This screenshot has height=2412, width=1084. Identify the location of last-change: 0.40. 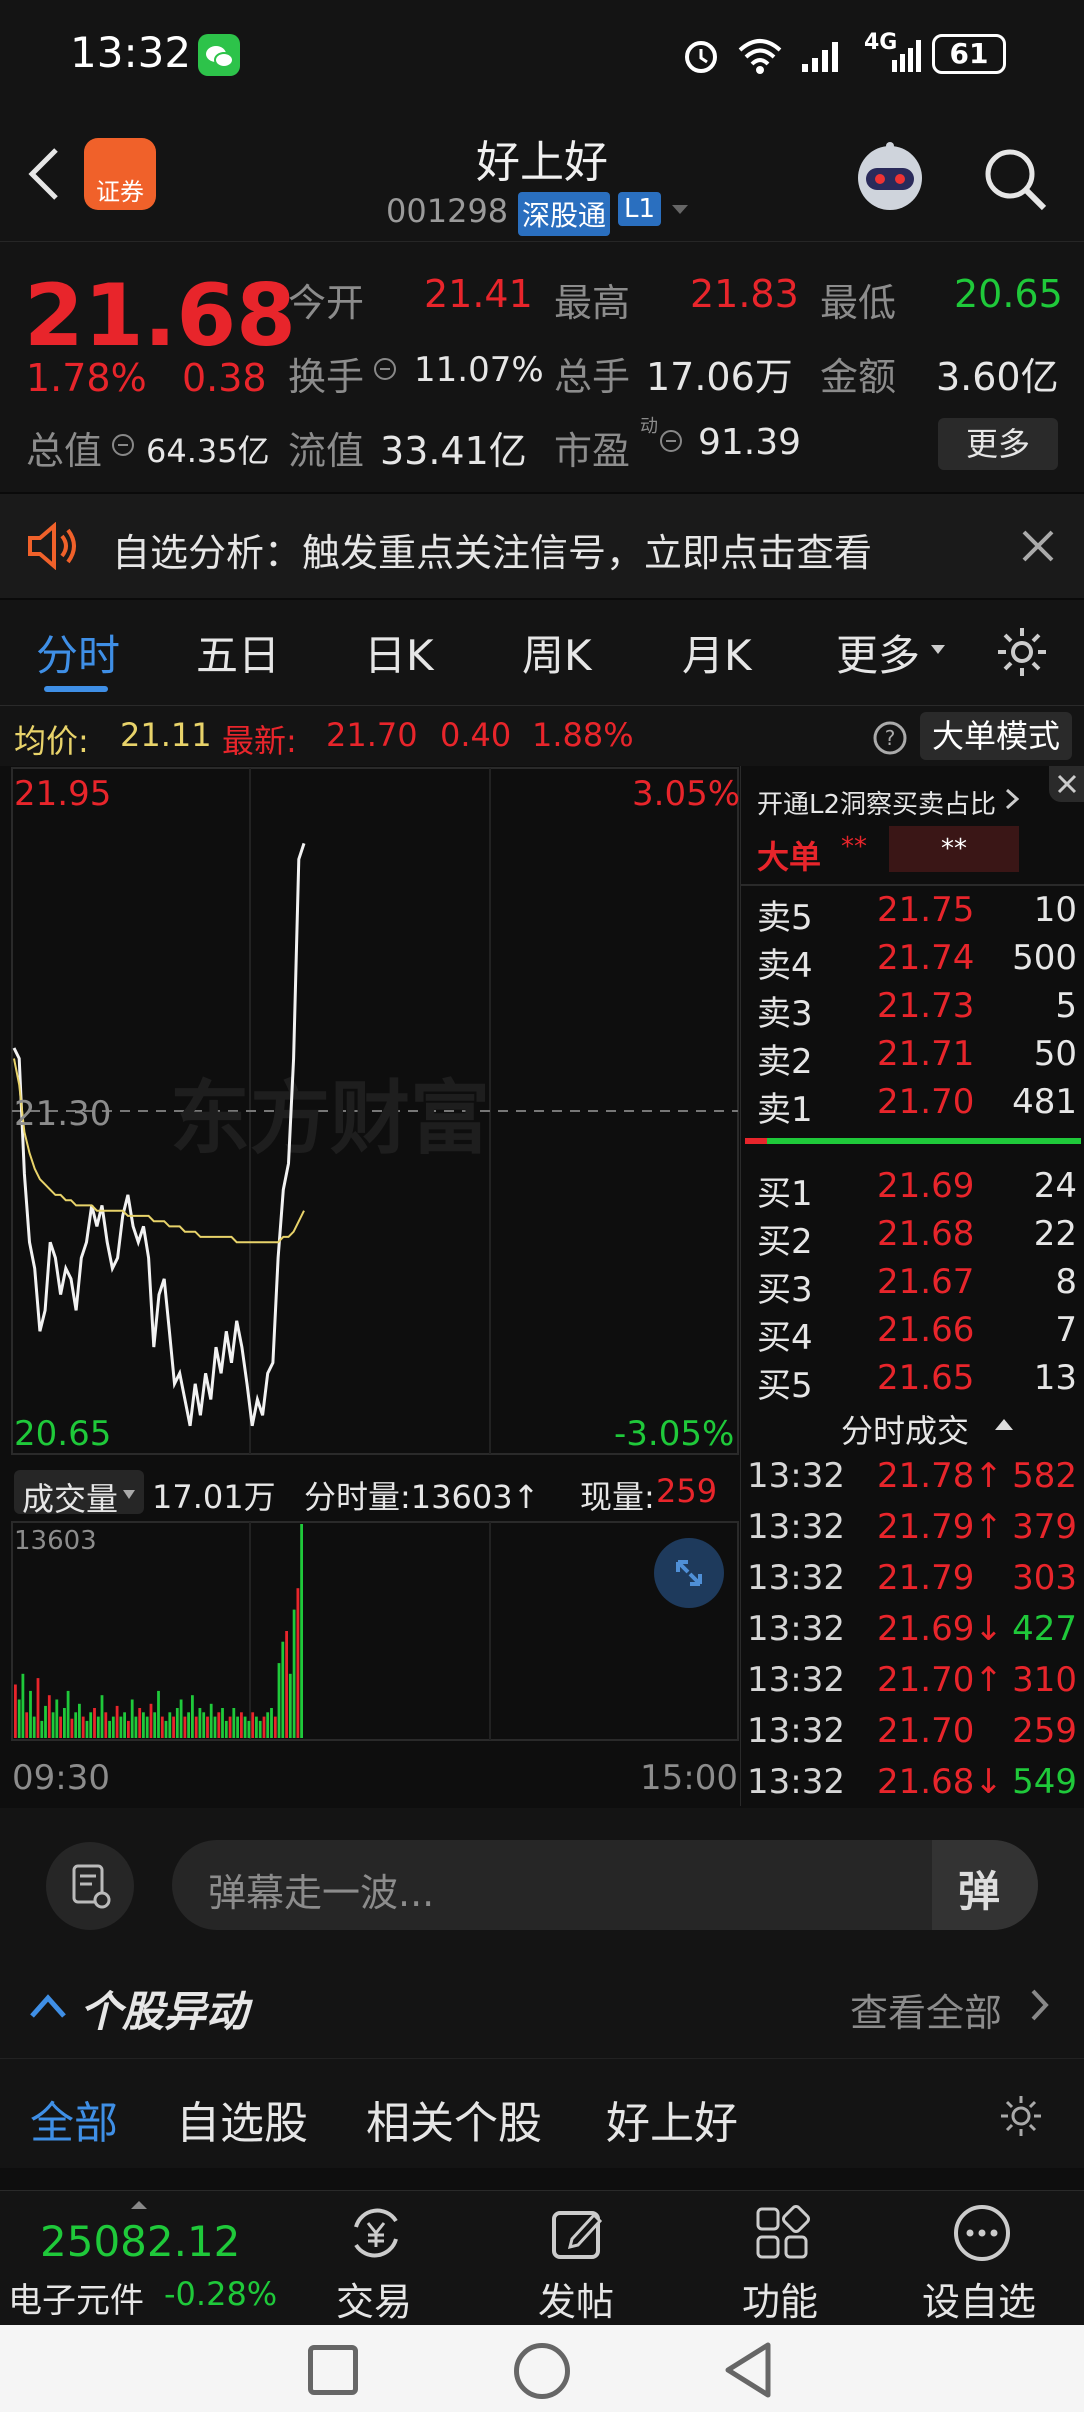
(476, 735).